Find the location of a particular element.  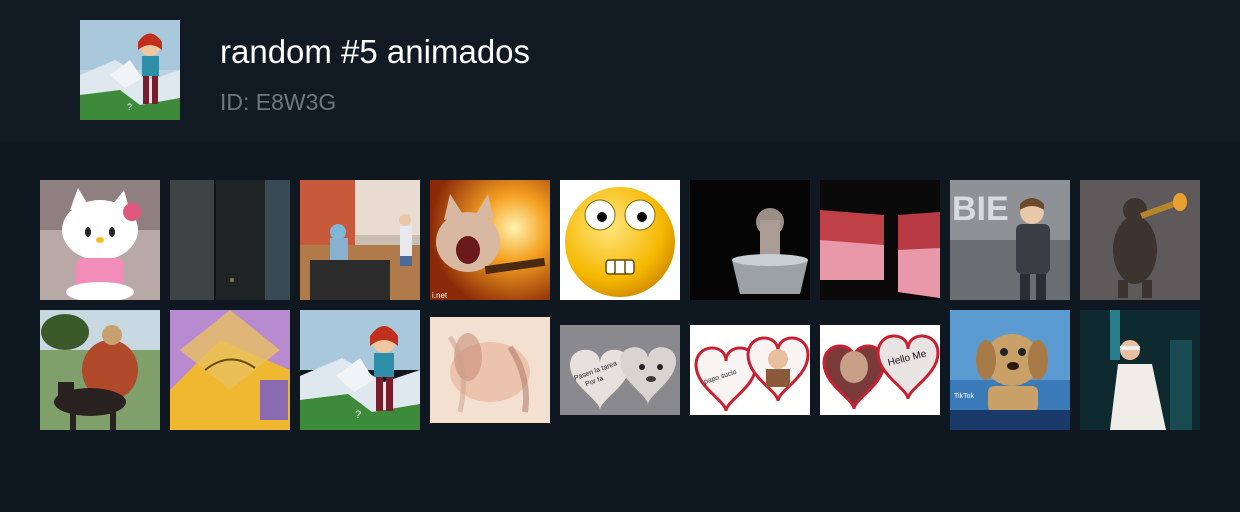

gif-tile-bear-trumpet is located at coordinates (1140, 240).